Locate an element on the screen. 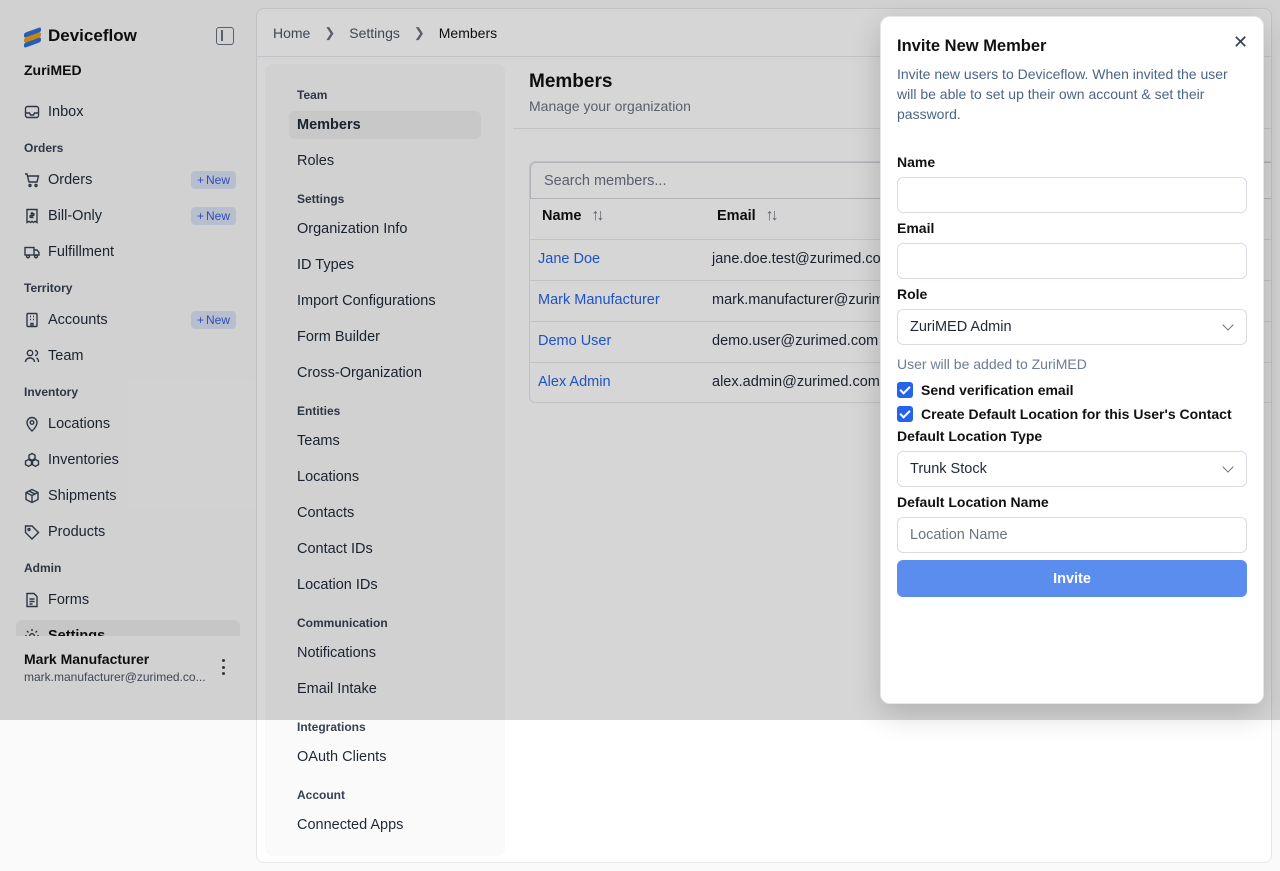 The width and height of the screenshot is (1280, 871). name-field is located at coordinates (1072, 195).